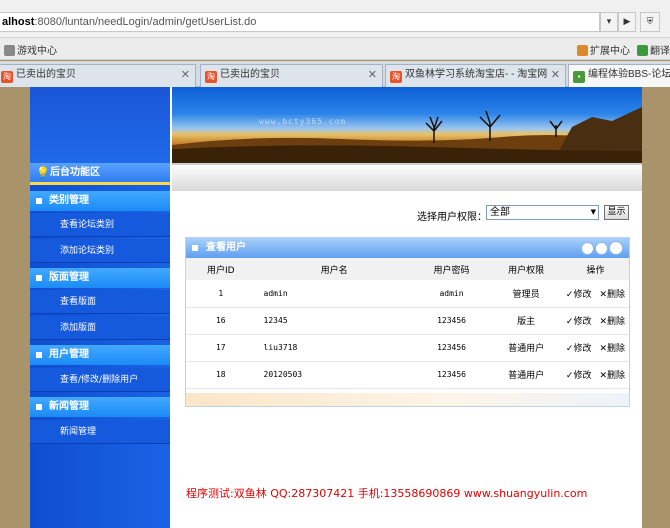  Describe the element at coordinates (650, 22) in the screenshot. I see `shield-icon: ⛨` at that location.